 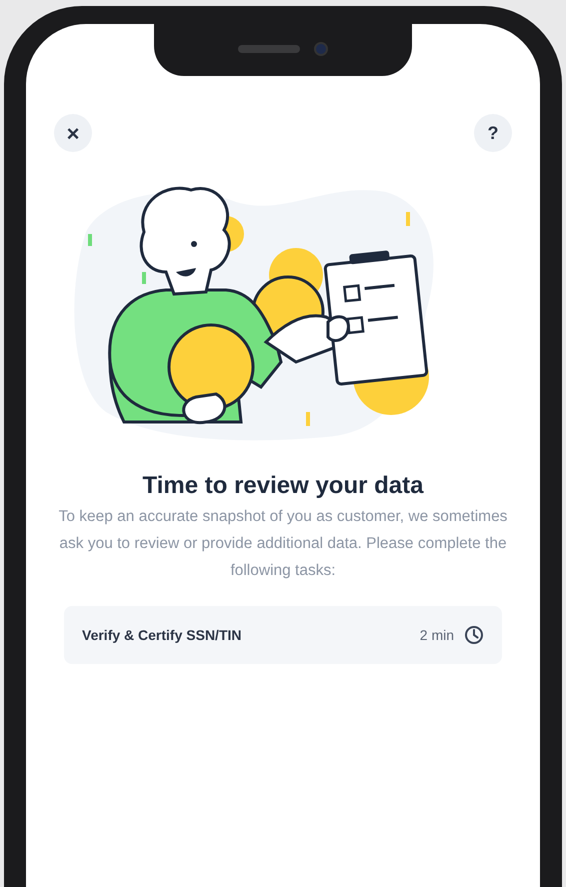 What do you see at coordinates (269, 49) in the screenshot?
I see `speaker-grille` at bounding box center [269, 49].